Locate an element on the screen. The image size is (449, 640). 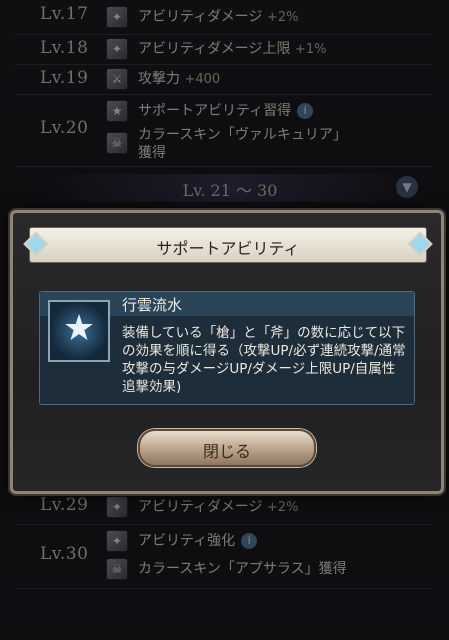
close-button: 閉じる is located at coordinates (227, 448).